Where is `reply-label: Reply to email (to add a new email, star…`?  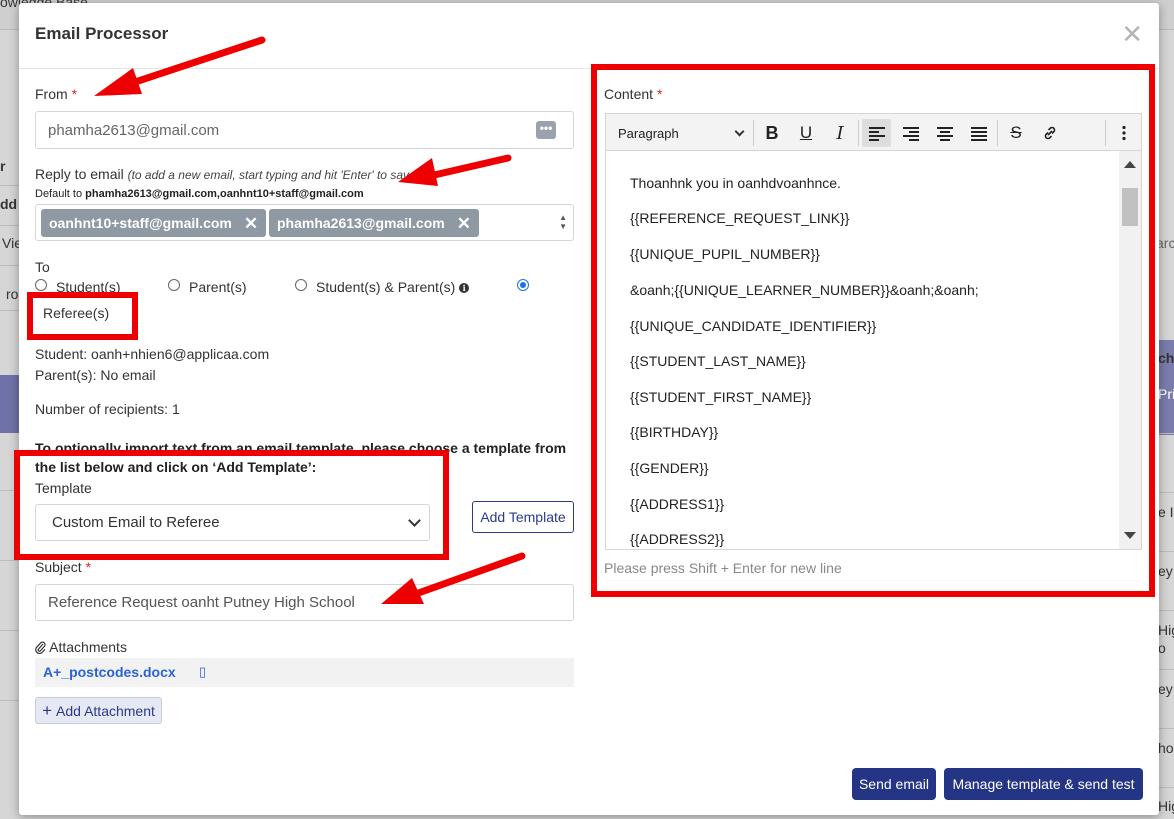 reply-label: Reply to email (to add a new email, star… is located at coordinates (227, 174).